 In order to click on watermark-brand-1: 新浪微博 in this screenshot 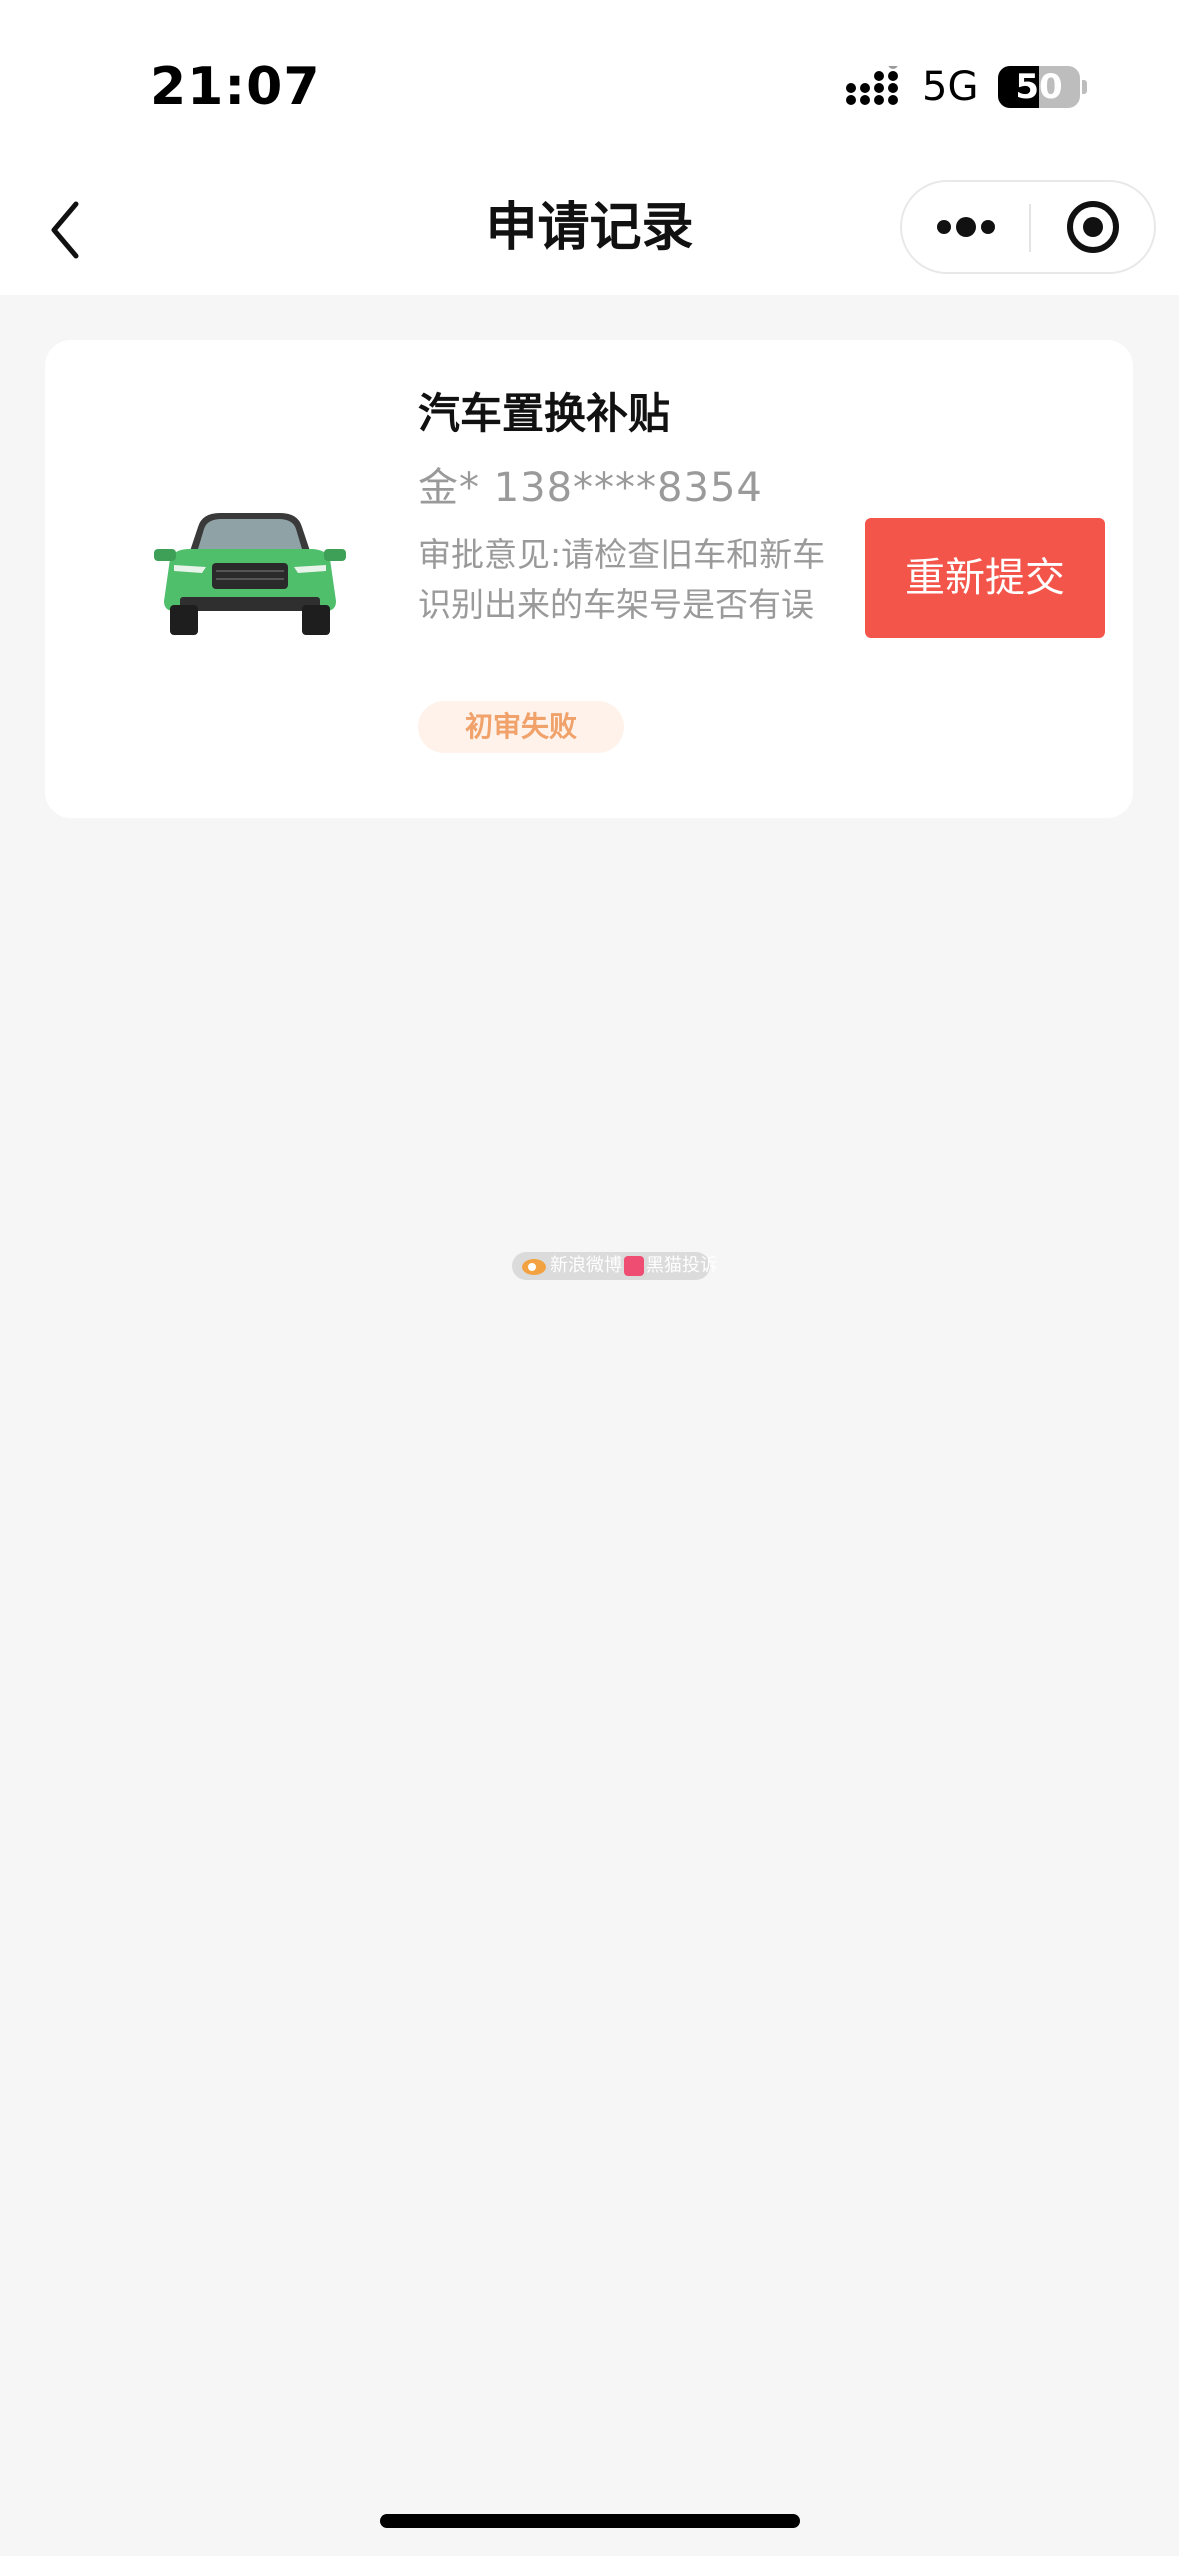, I will do `click(586, 1265)`.